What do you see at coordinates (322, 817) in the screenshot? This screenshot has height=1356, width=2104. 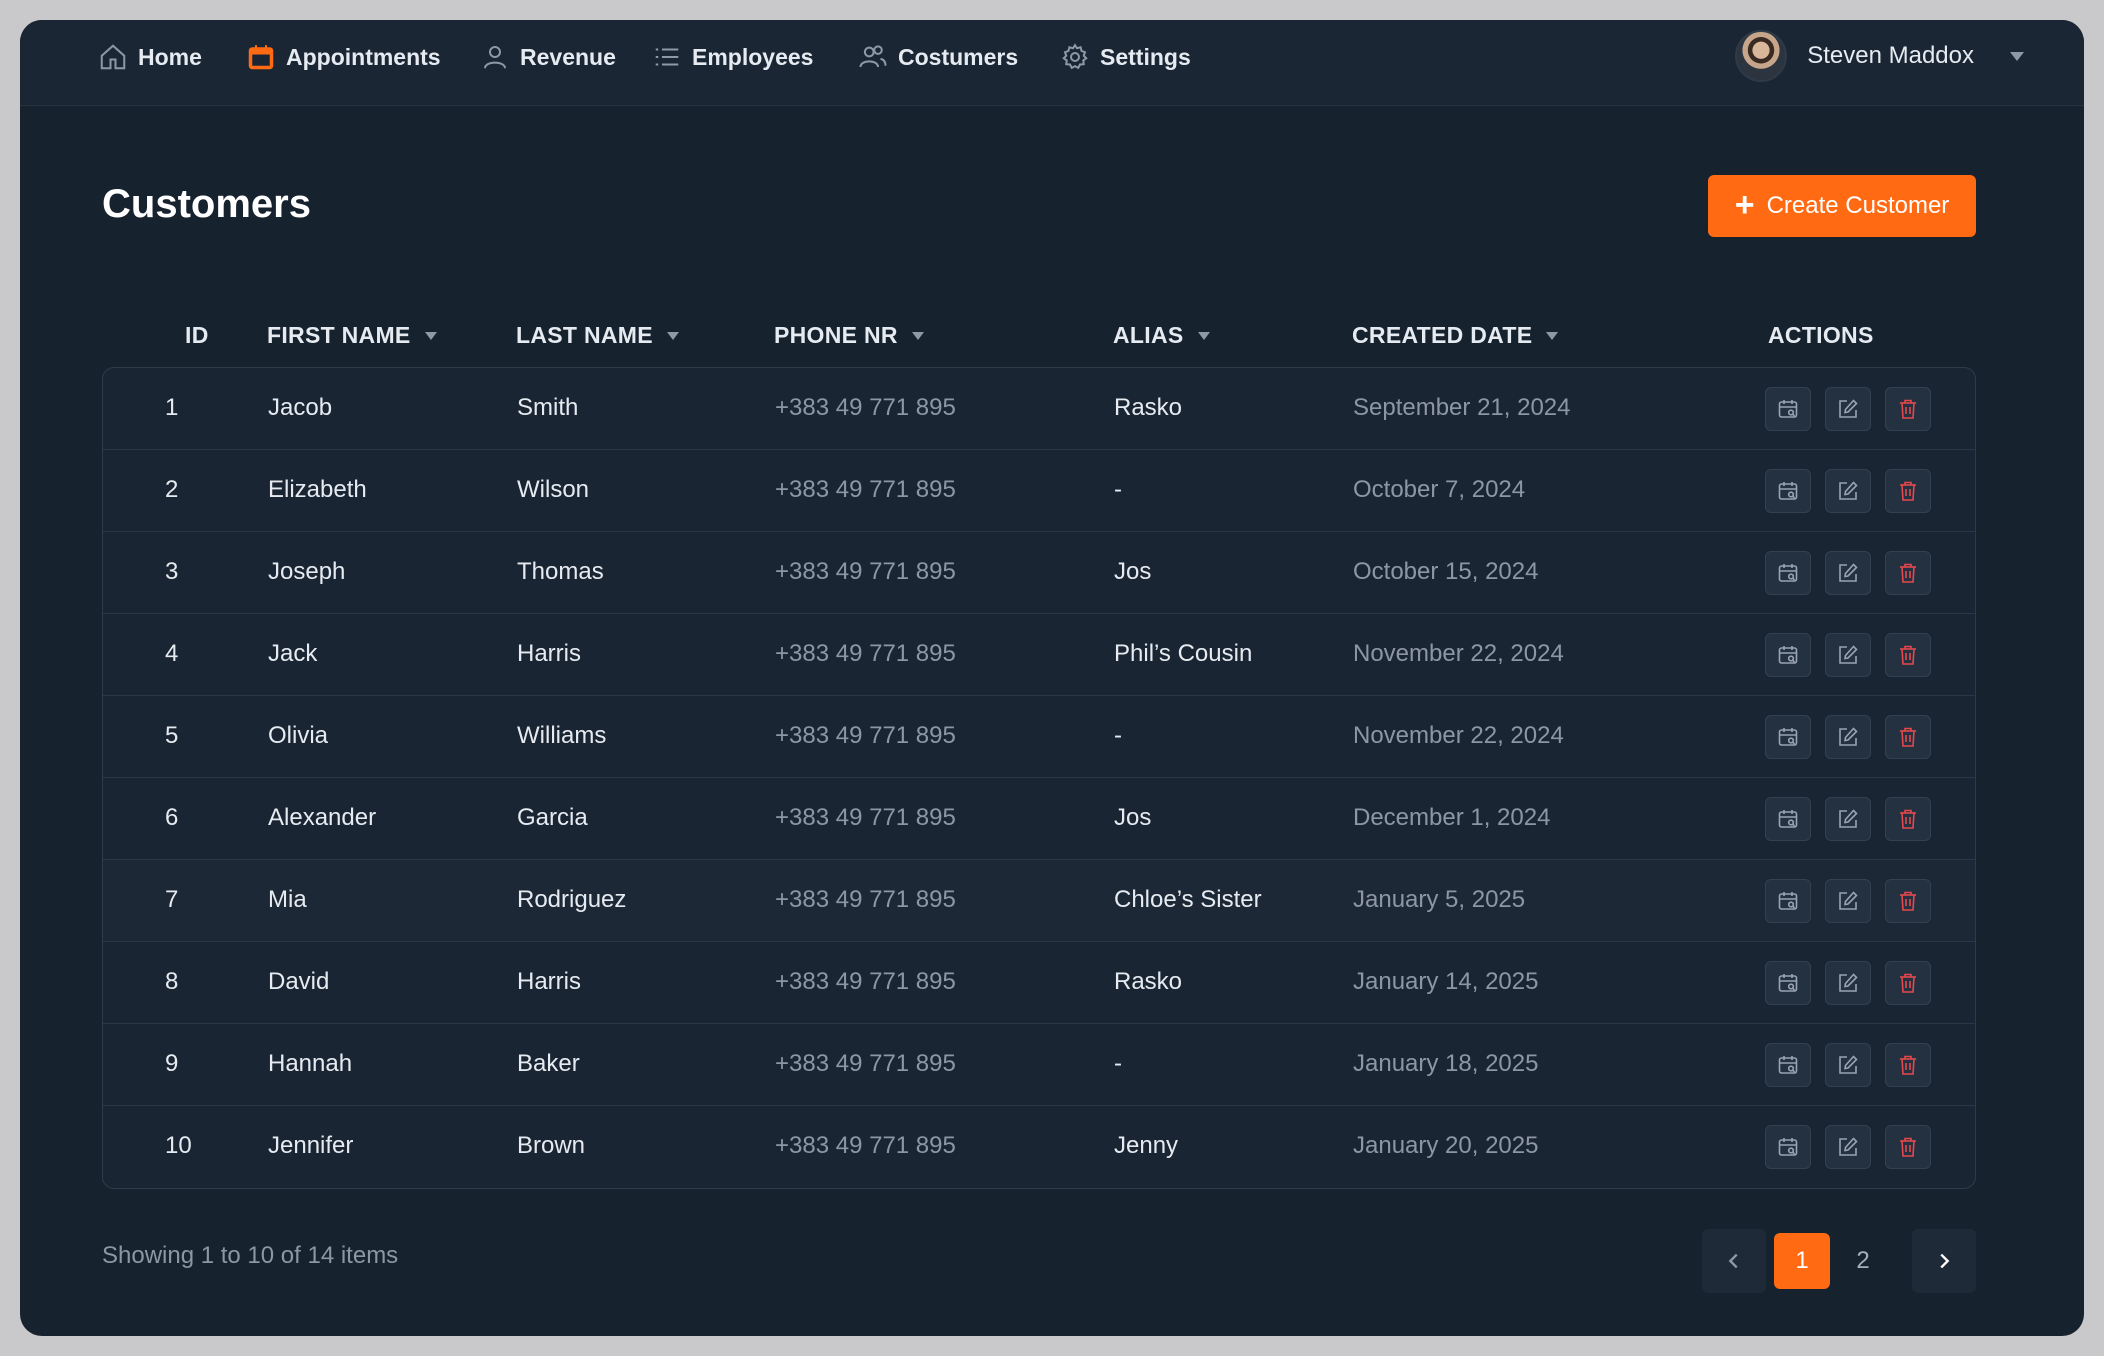 I see `cell-first: Alexander` at bounding box center [322, 817].